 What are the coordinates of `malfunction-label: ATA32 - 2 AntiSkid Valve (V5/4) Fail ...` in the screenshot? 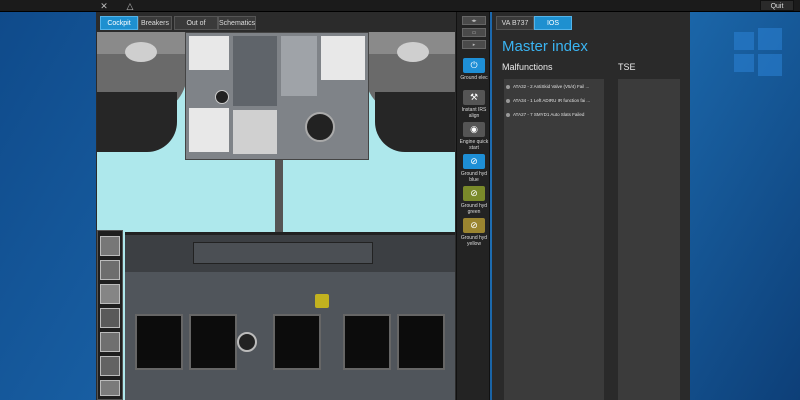 It's located at (551, 86).